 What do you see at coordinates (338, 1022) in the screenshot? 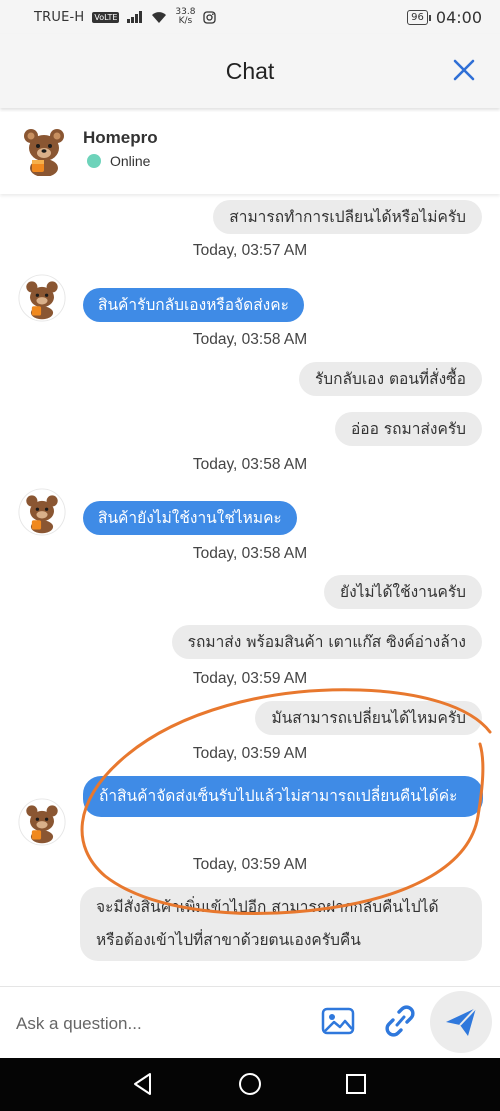
I see `image-icon` at bounding box center [338, 1022].